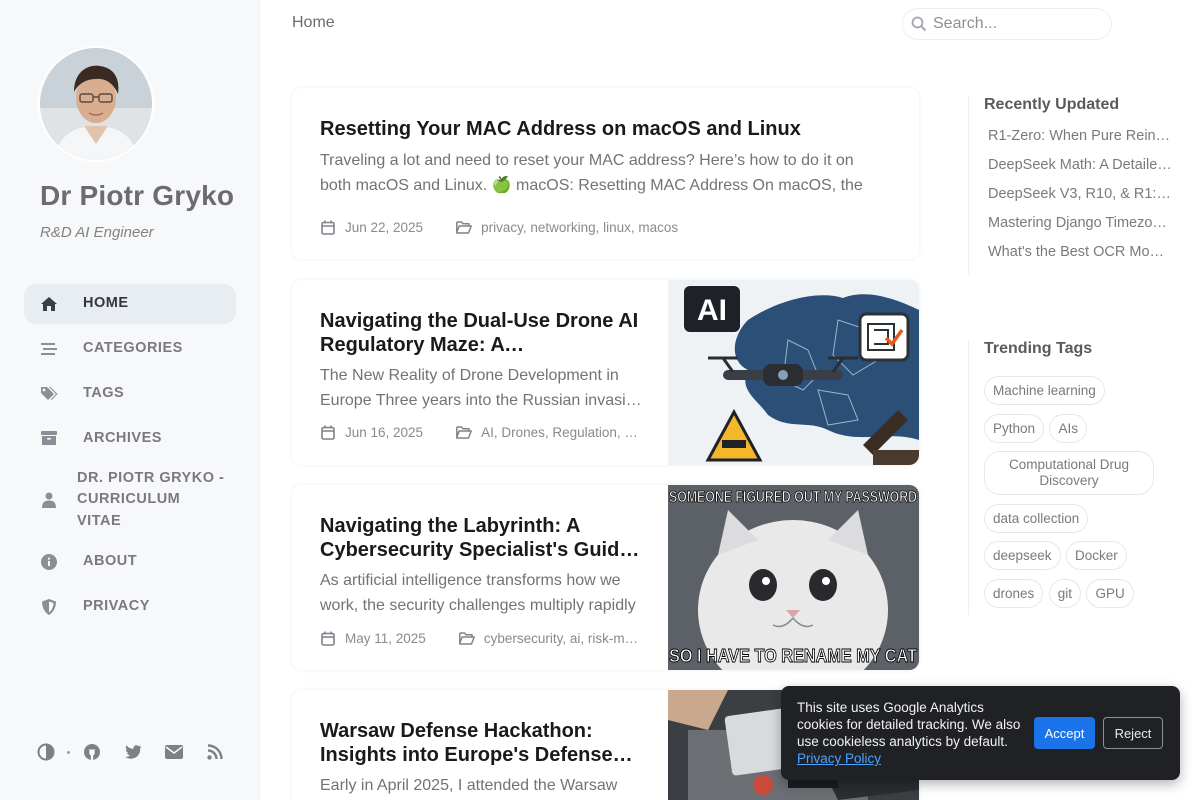 The image size is (1200, 800). What do you see at coordinates (130, 394) in the screenshot?
I see `nav-item-tags: TAGS` at bounding box center [130, 394].